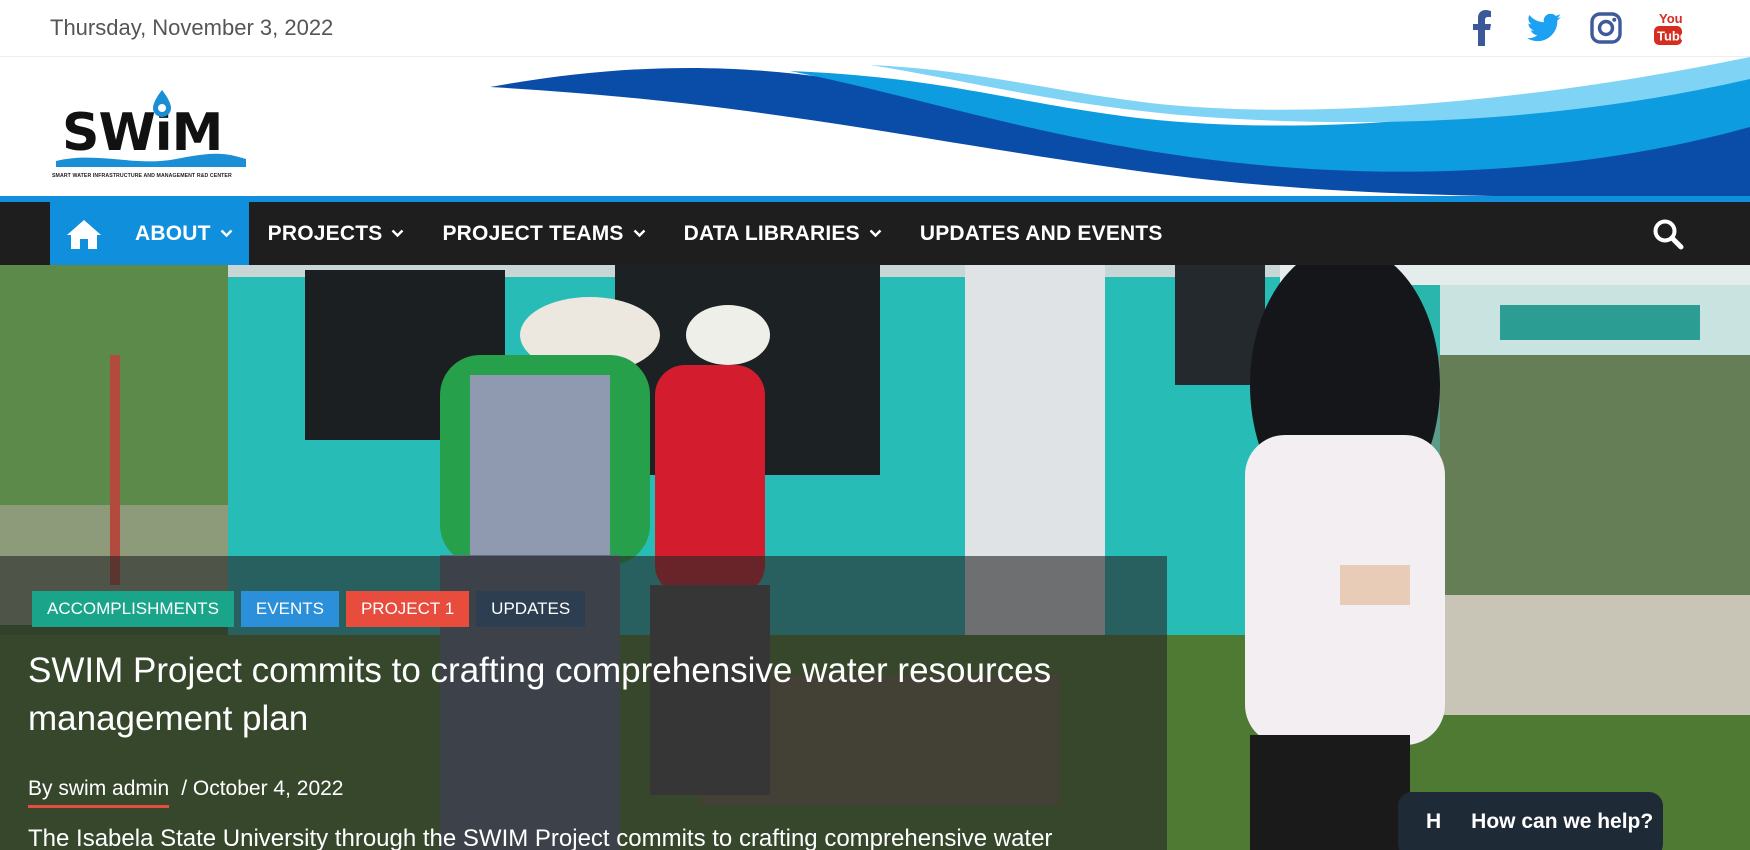  Describe the element at coordinates (407, 609) in the screenshot. I see `category-project-1: PROJECT 1` at that location.